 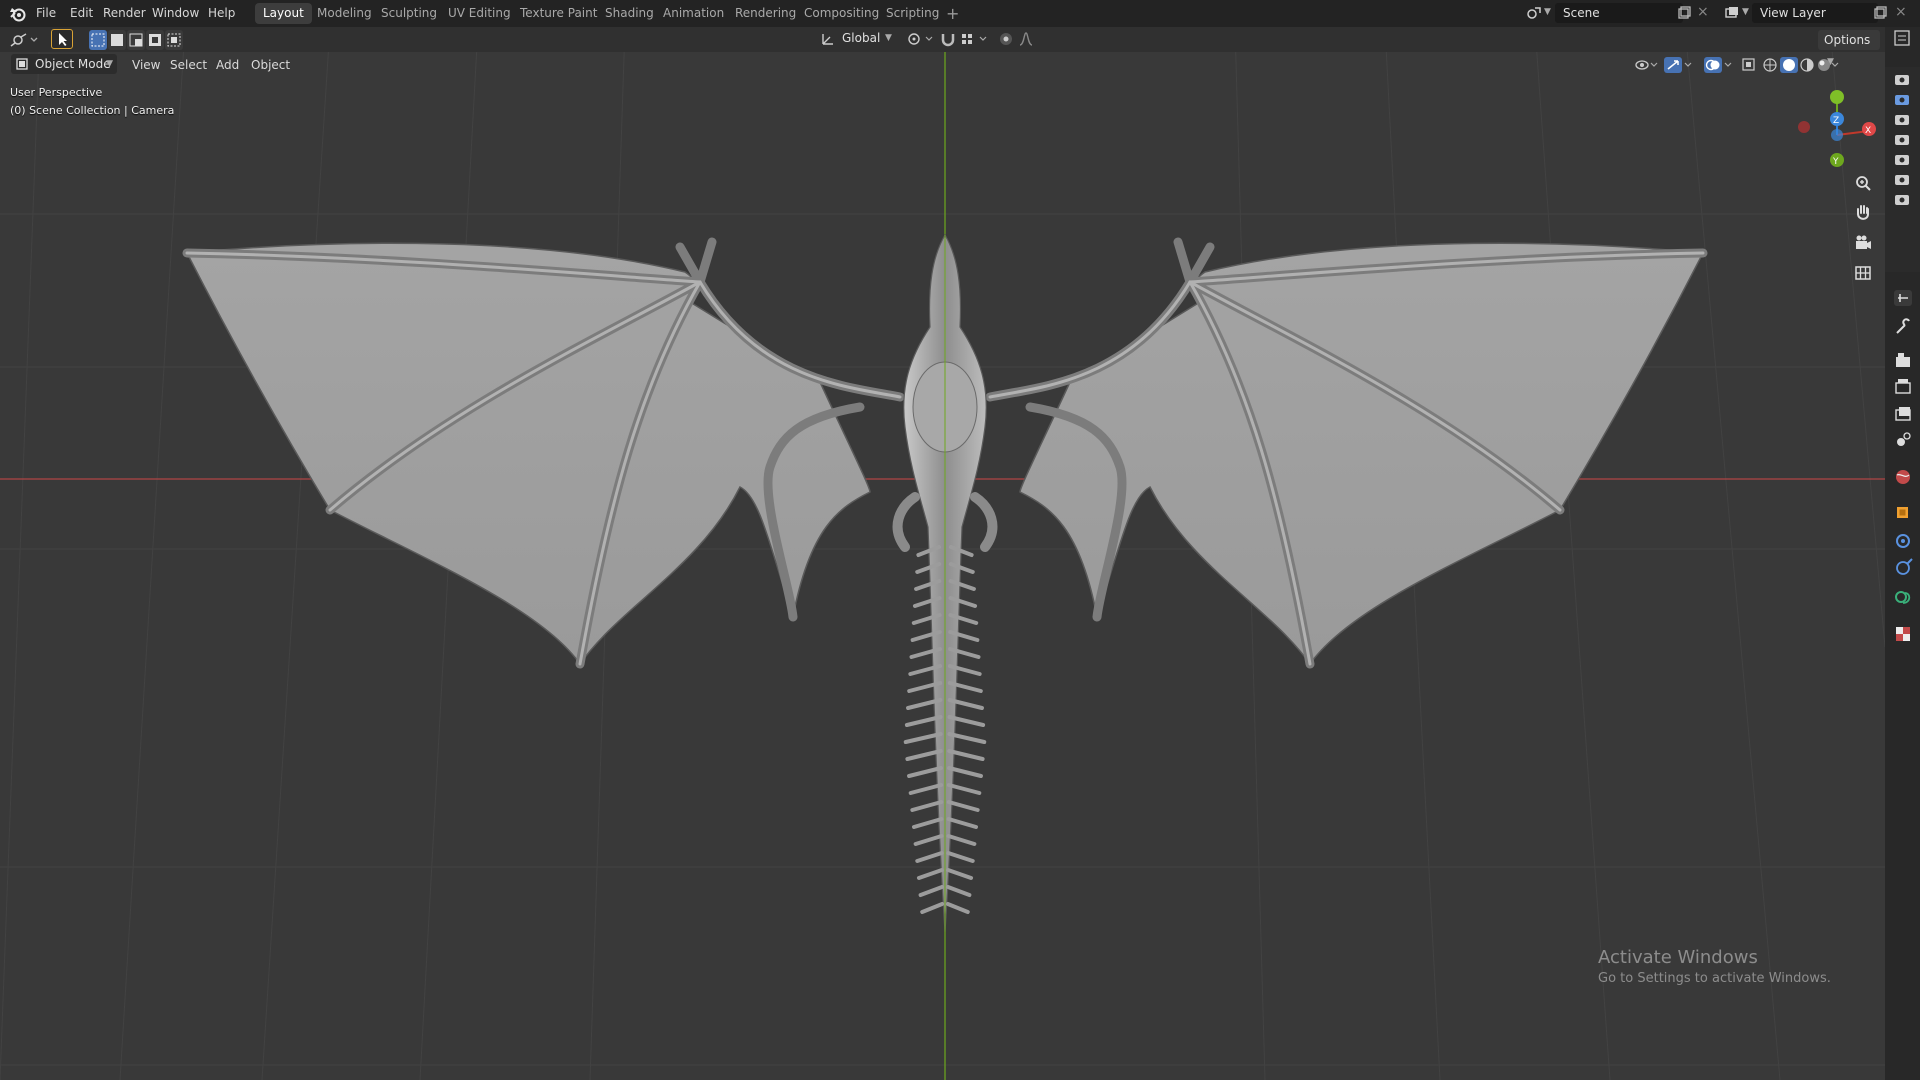 I want to click on gizmo-z-neg, so click(x=1837, y=135).